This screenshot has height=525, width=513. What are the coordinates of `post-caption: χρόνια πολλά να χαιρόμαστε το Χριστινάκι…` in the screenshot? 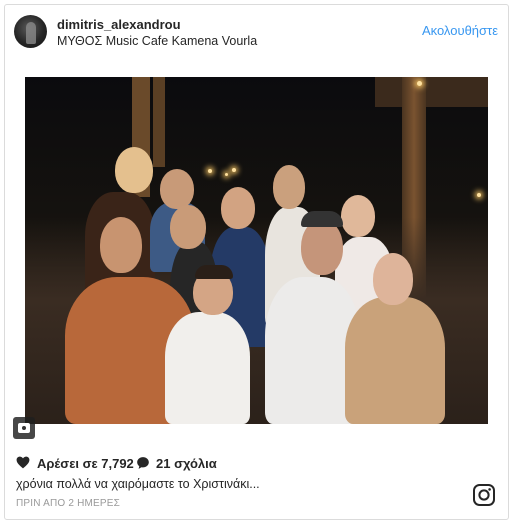 It's located at (138, 484).